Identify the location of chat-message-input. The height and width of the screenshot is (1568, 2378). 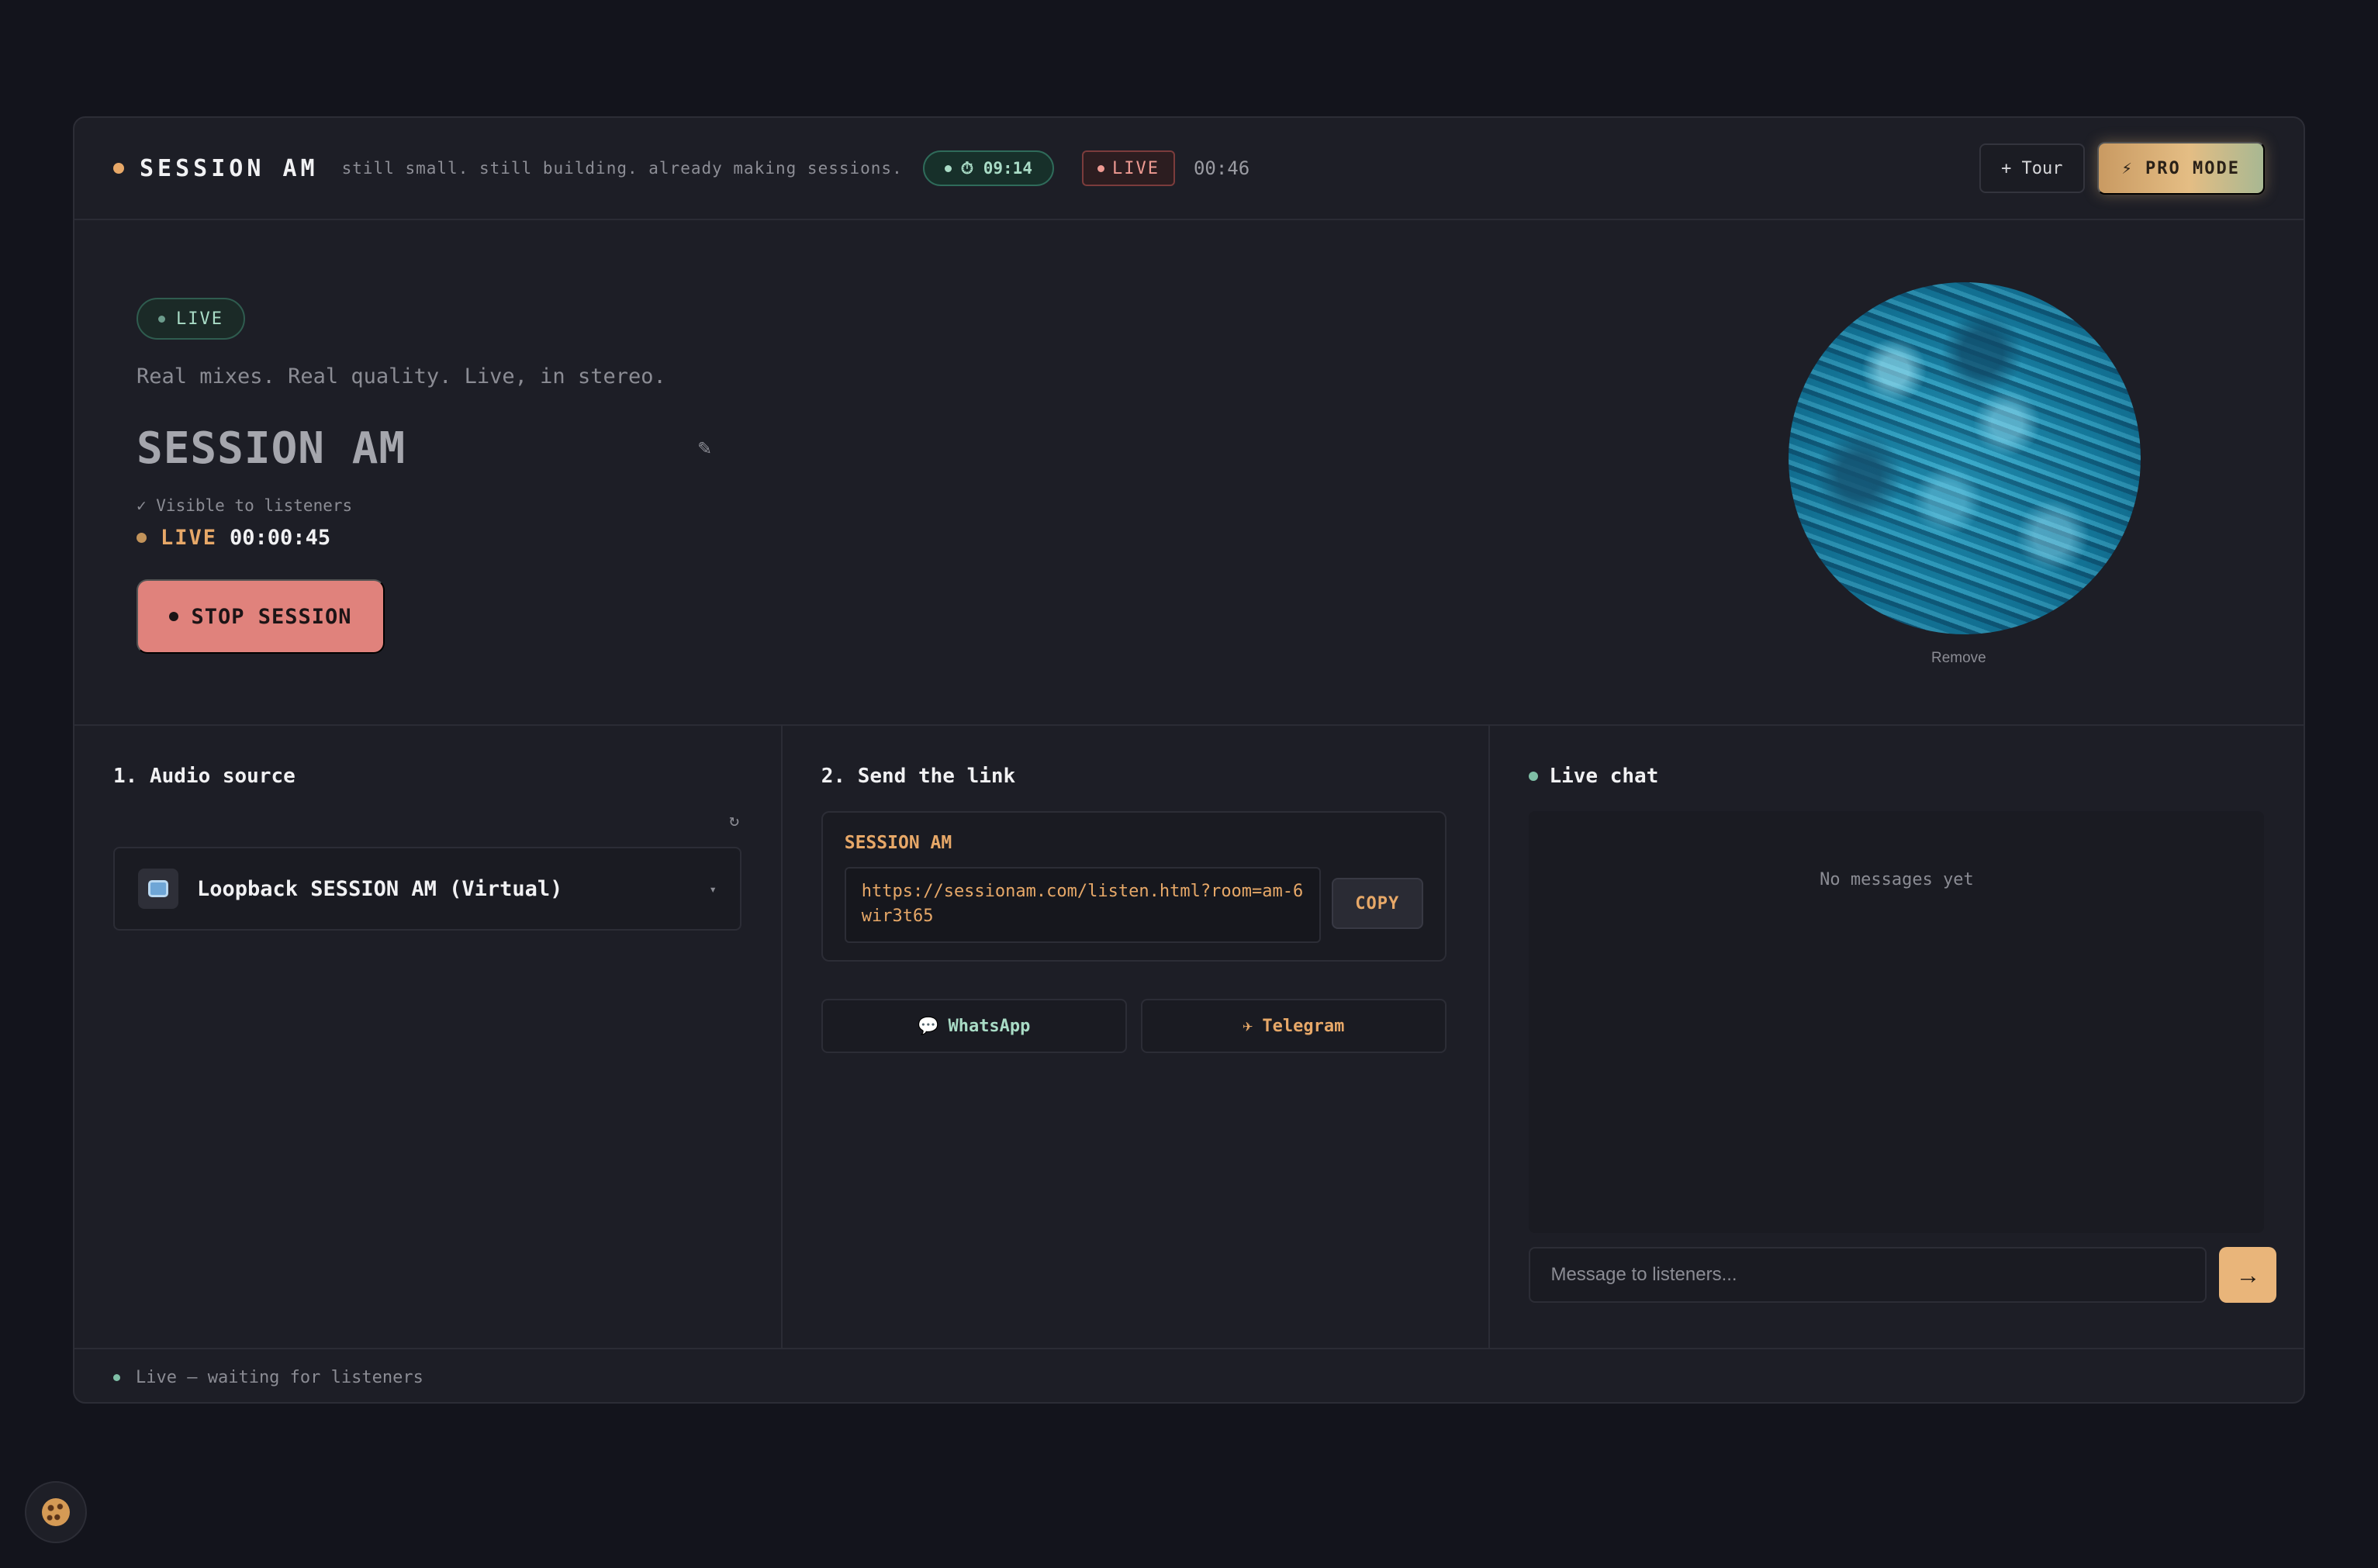
(1868, 1275).